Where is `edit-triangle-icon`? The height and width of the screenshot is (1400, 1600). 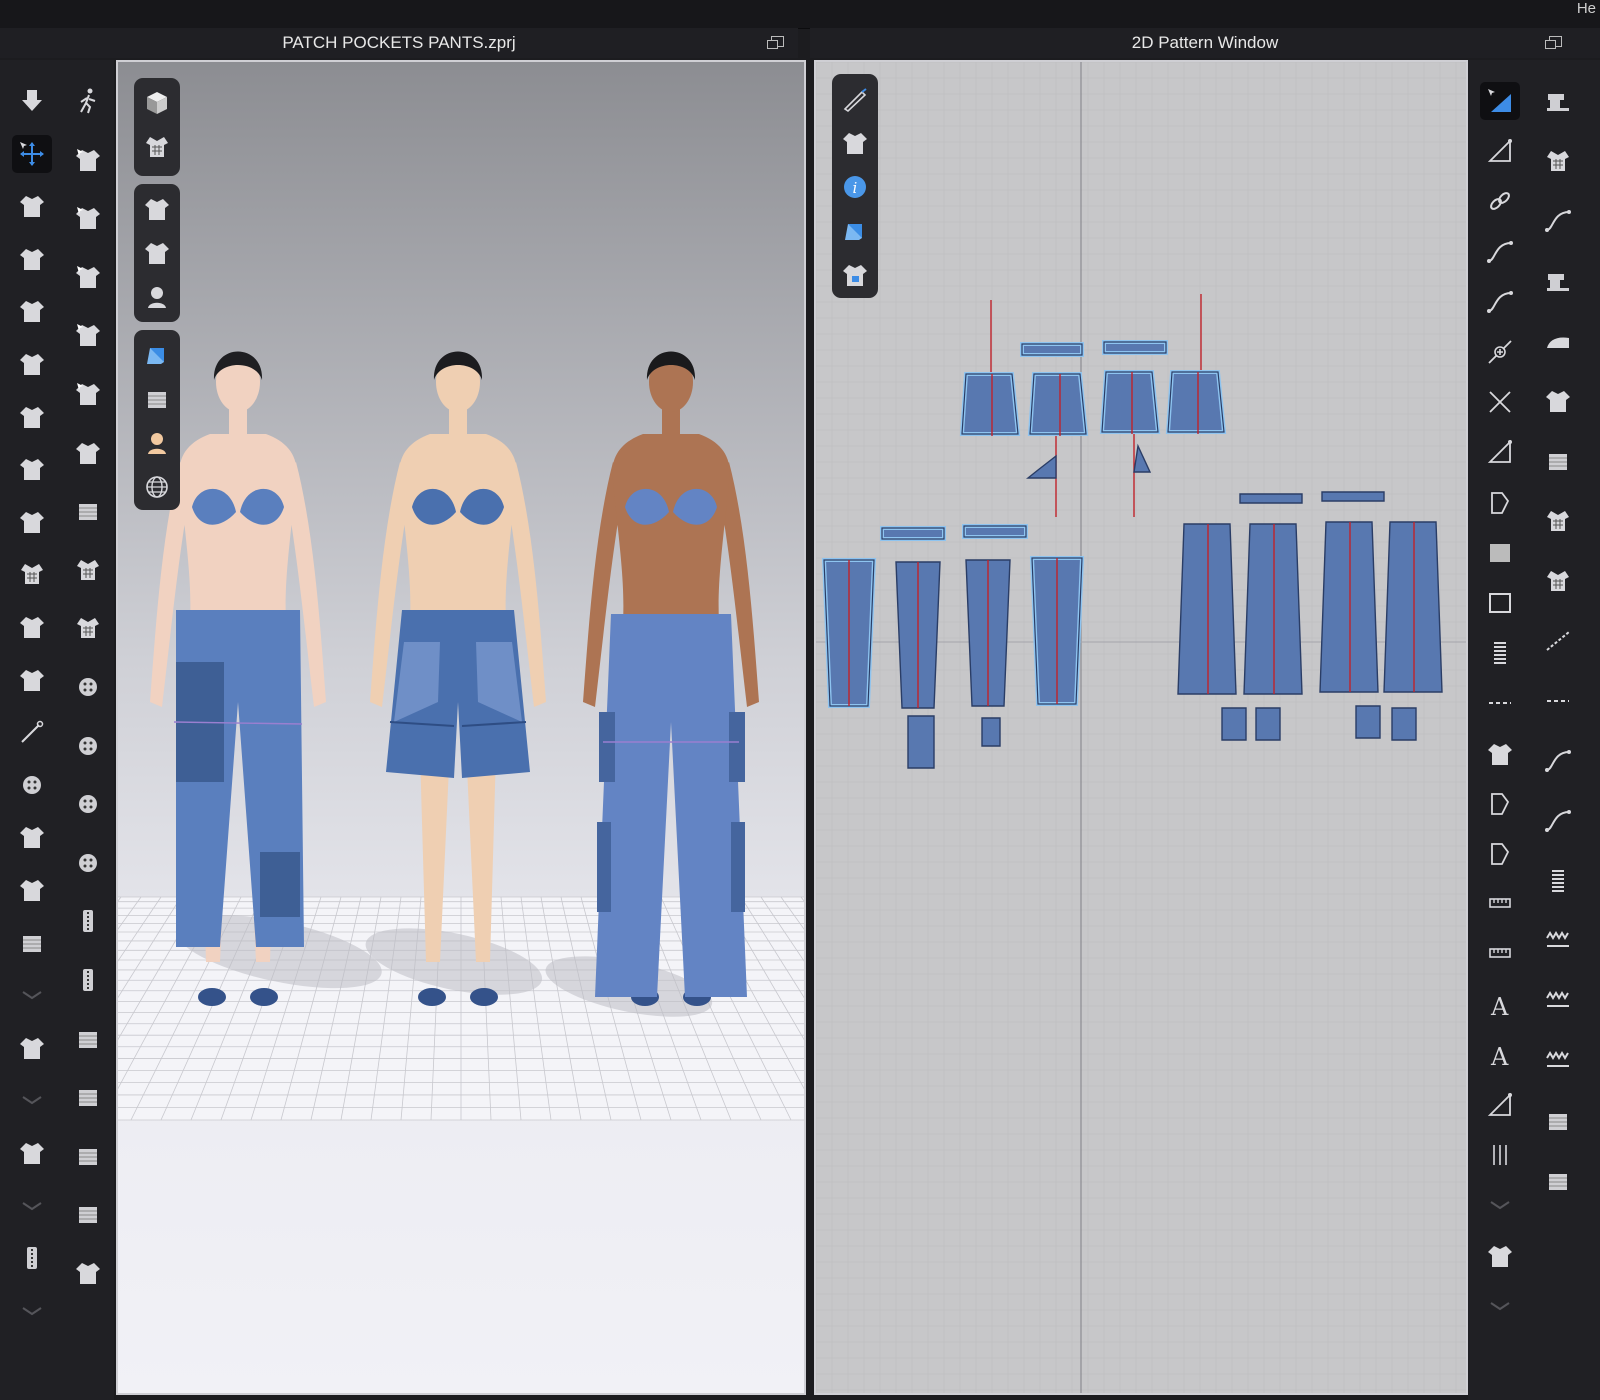
edit-triangle-icon is located at coordinates (1500, 151).